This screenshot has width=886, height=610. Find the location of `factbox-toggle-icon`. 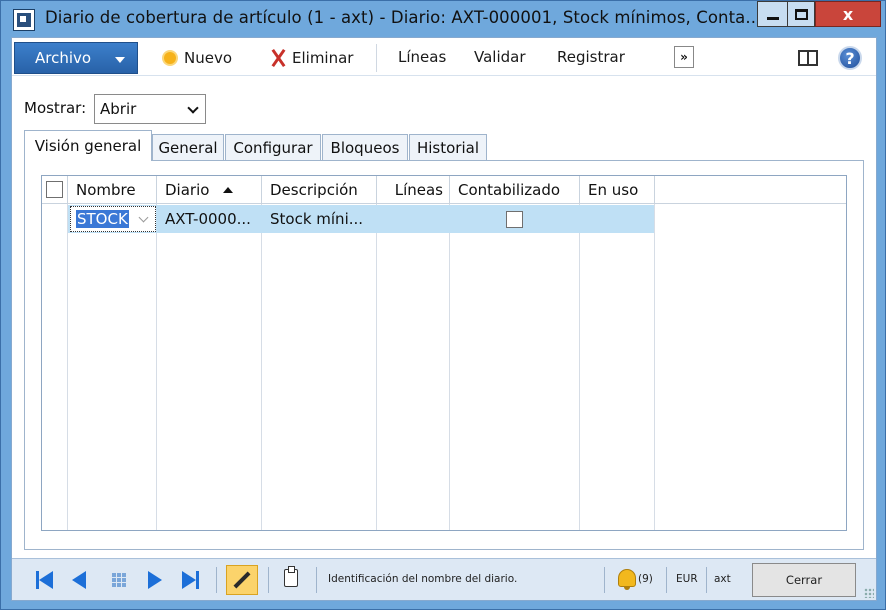

factbox-toggle-icon is located at coordinates (808, 58).